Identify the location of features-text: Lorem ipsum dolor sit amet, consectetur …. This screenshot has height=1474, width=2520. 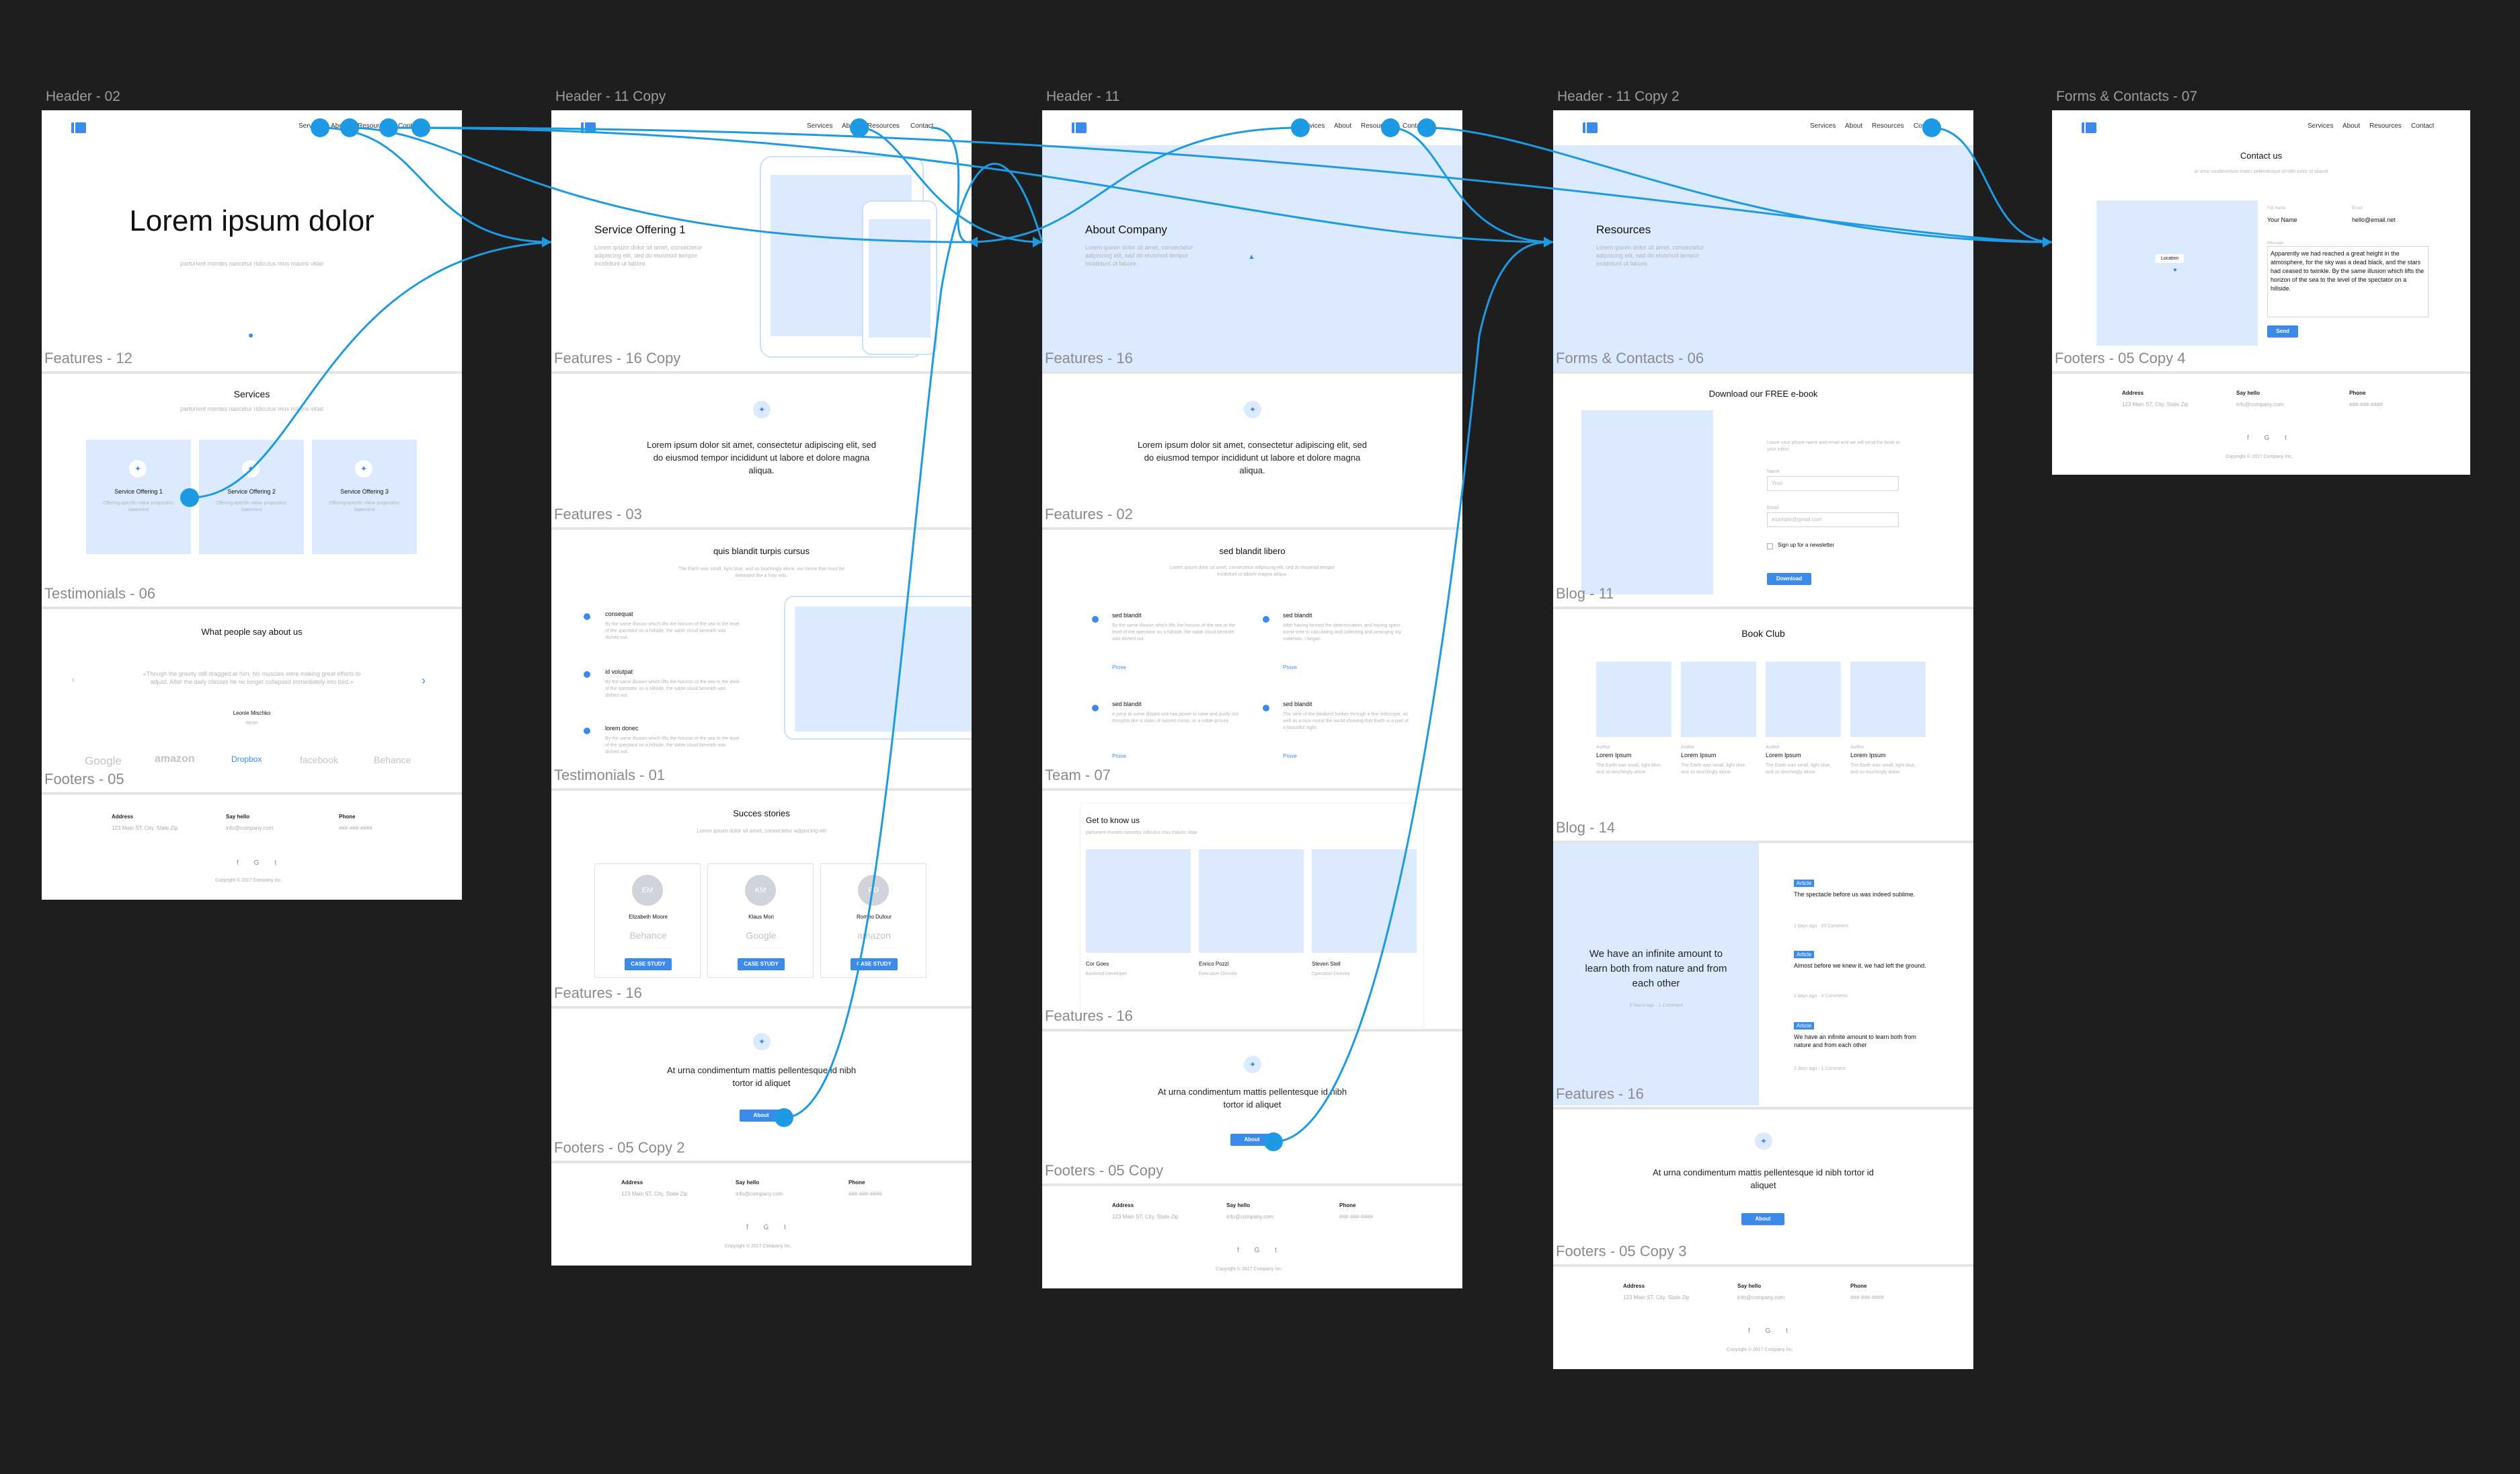
(1252, 457).